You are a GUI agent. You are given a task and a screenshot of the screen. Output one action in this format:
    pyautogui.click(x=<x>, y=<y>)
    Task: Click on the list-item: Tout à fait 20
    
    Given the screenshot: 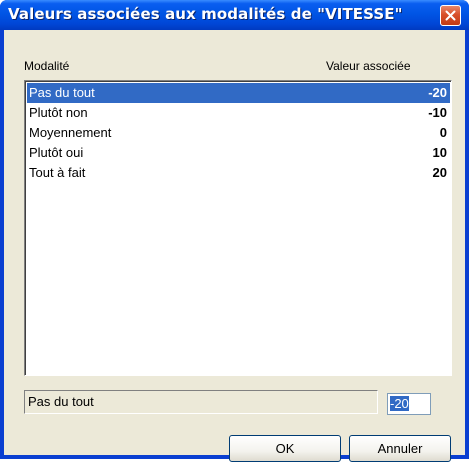 What is the action you would take?
    pyautogui.click(x=238, y=173)
    